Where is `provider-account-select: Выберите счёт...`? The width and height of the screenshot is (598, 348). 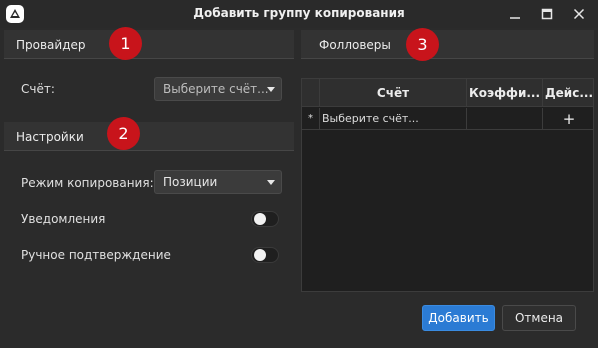
provider-account-select: Выберите счёт... is located at coordinates (218, 89).